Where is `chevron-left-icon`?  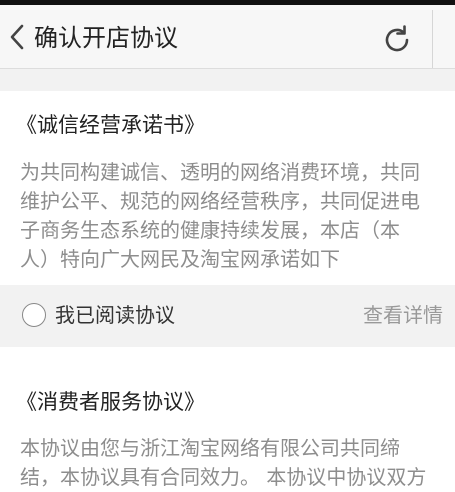
chevron-left-icon is located at coordinates (17, 37).